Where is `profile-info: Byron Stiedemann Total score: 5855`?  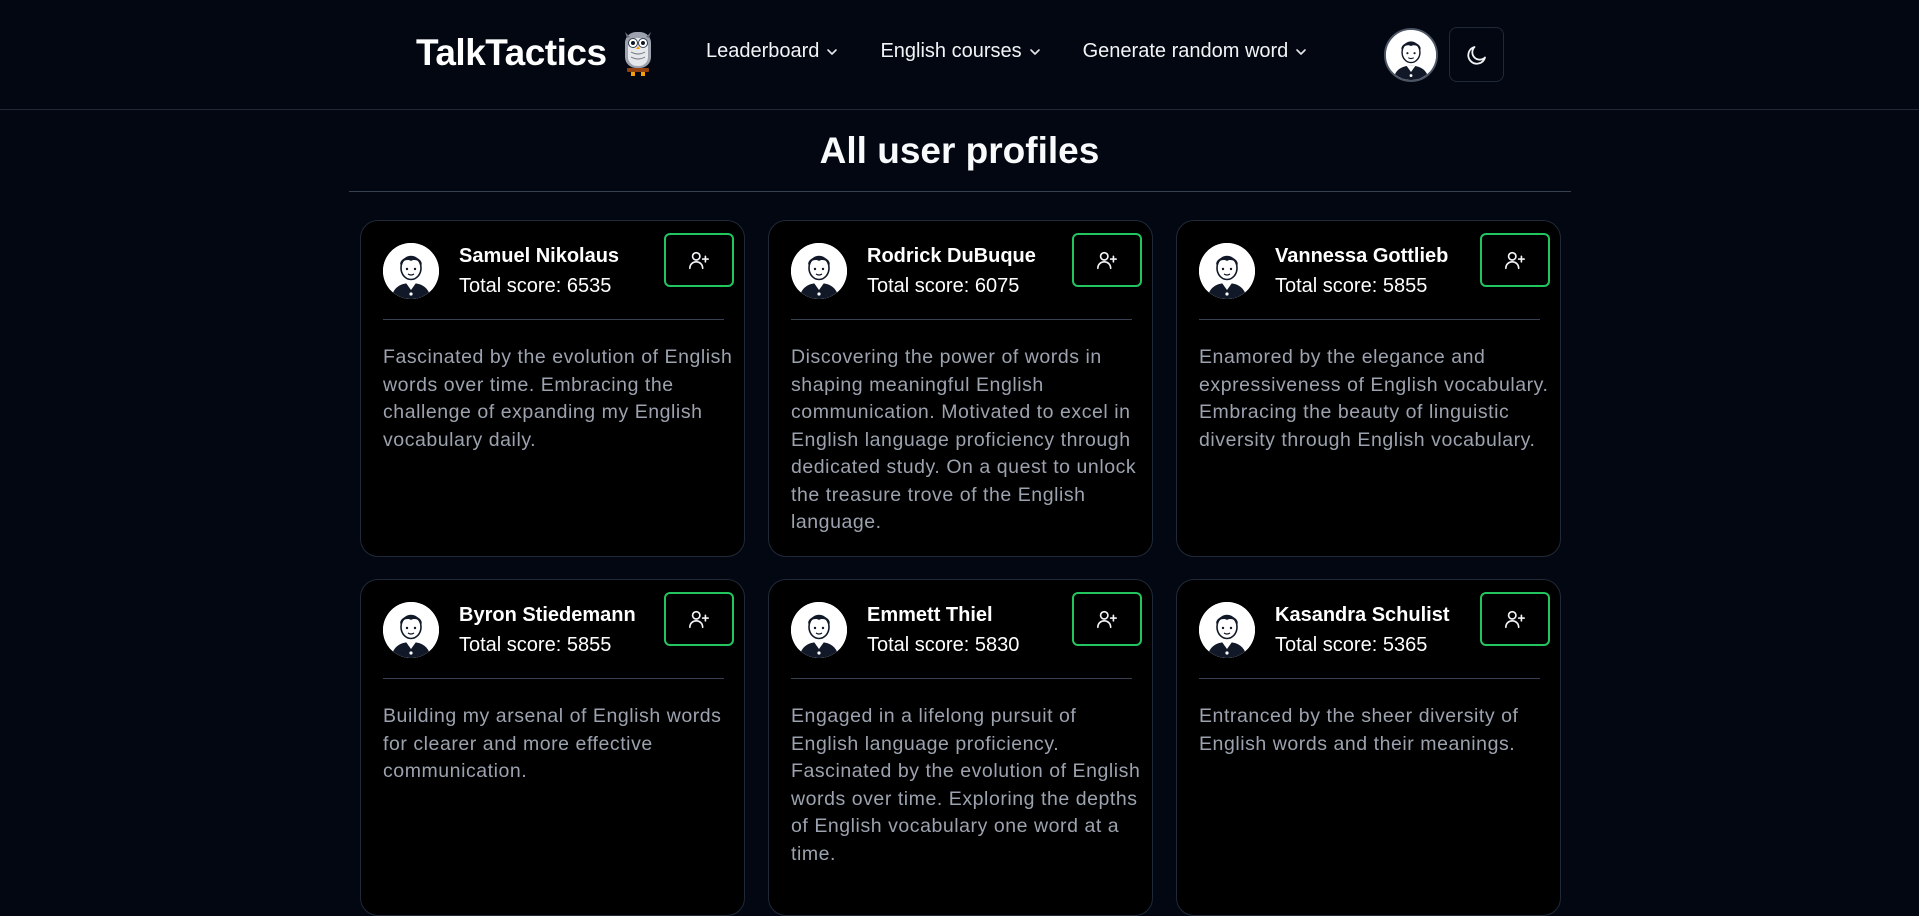 profile-info: Byron Stiedemann Total score: 5855 is located at coordinates (547, 630).